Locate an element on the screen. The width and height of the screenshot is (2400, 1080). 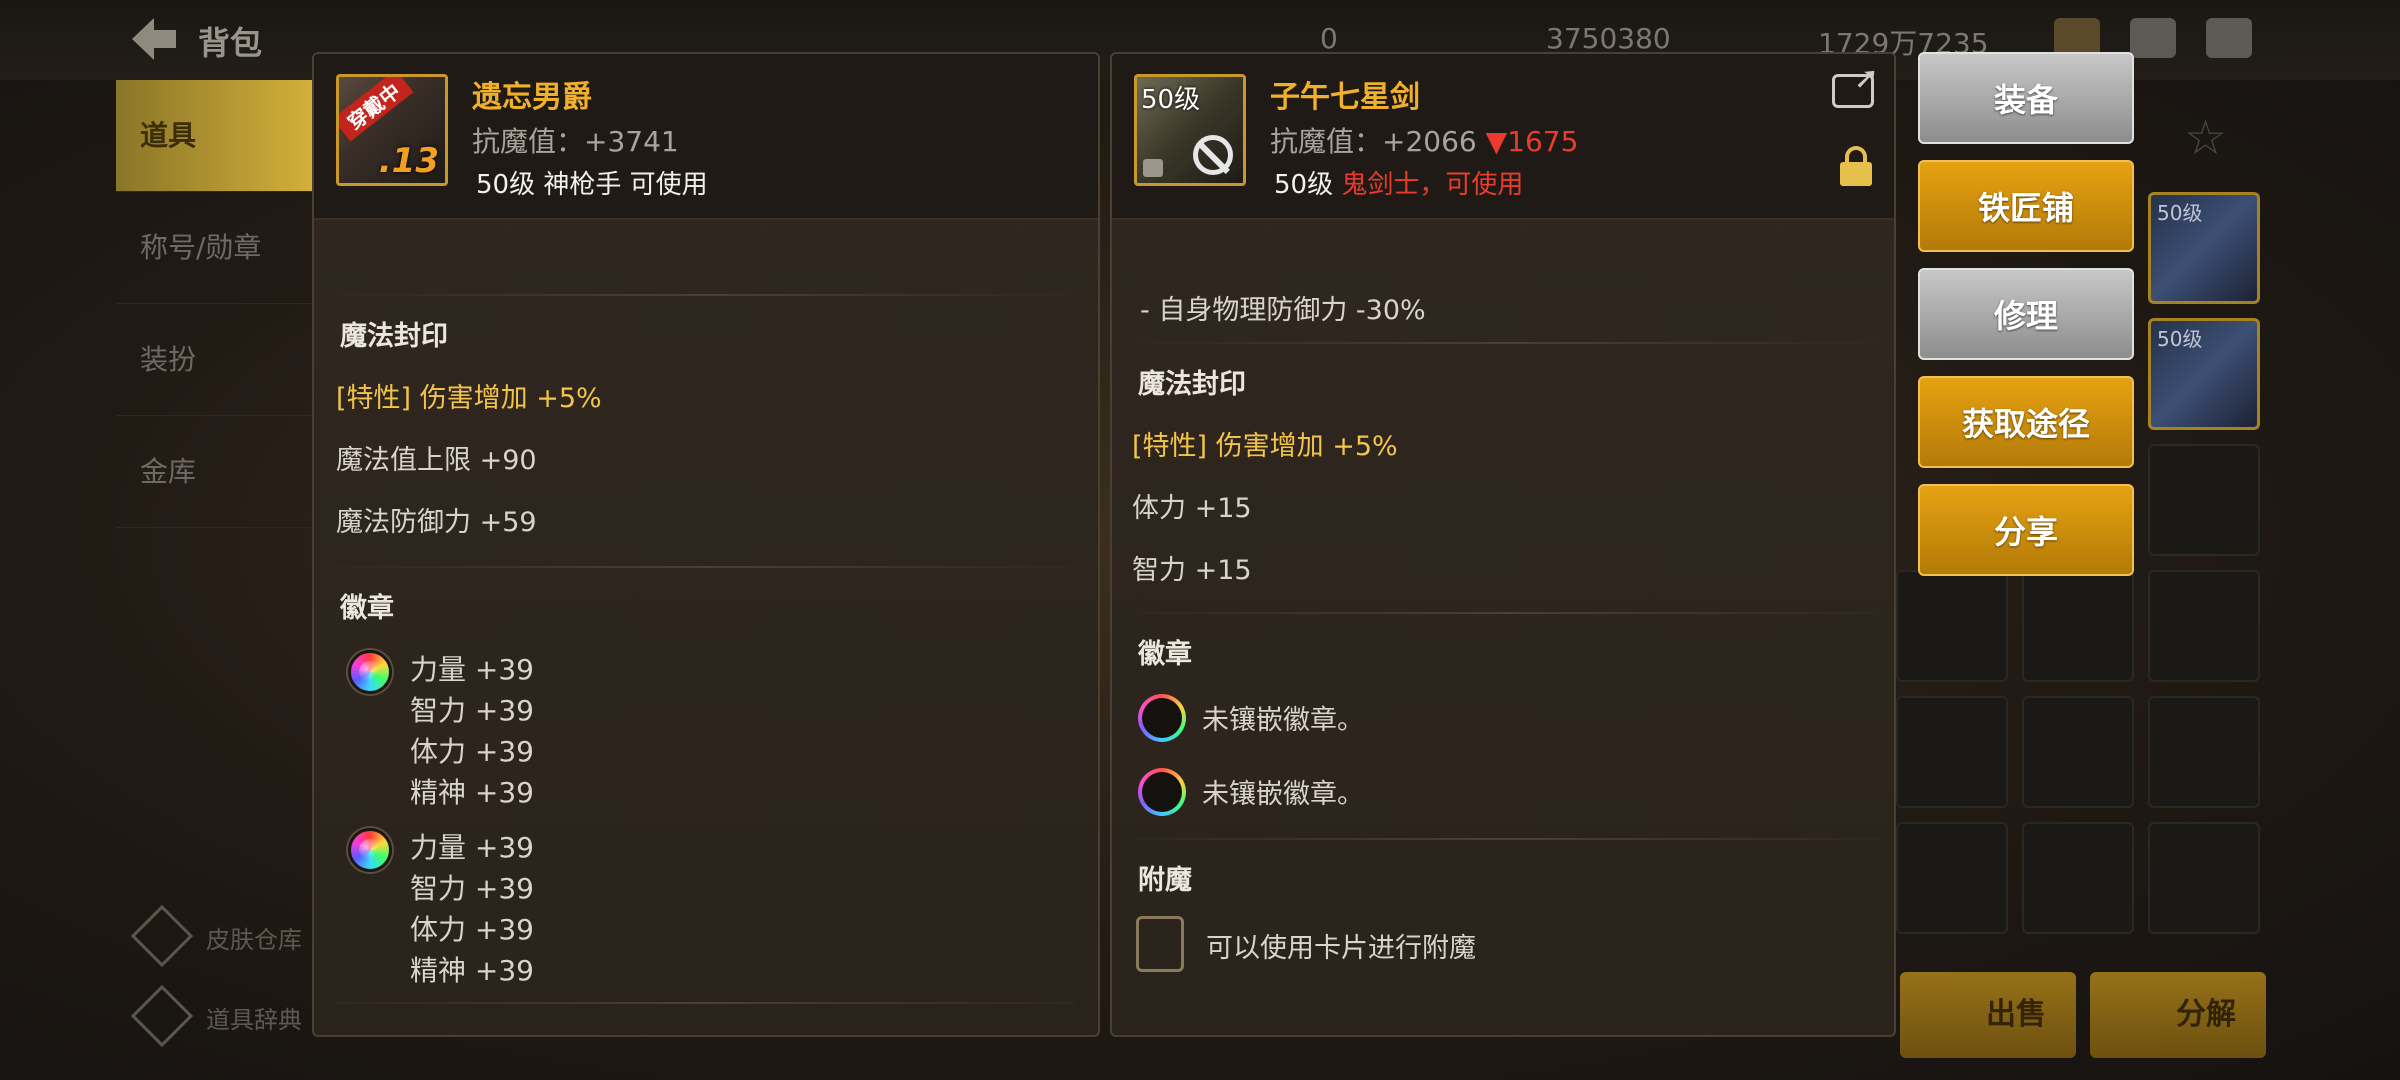
equipped-item-requirement: 50级 神枪手 可使用 is located at coordinates (592, 185).